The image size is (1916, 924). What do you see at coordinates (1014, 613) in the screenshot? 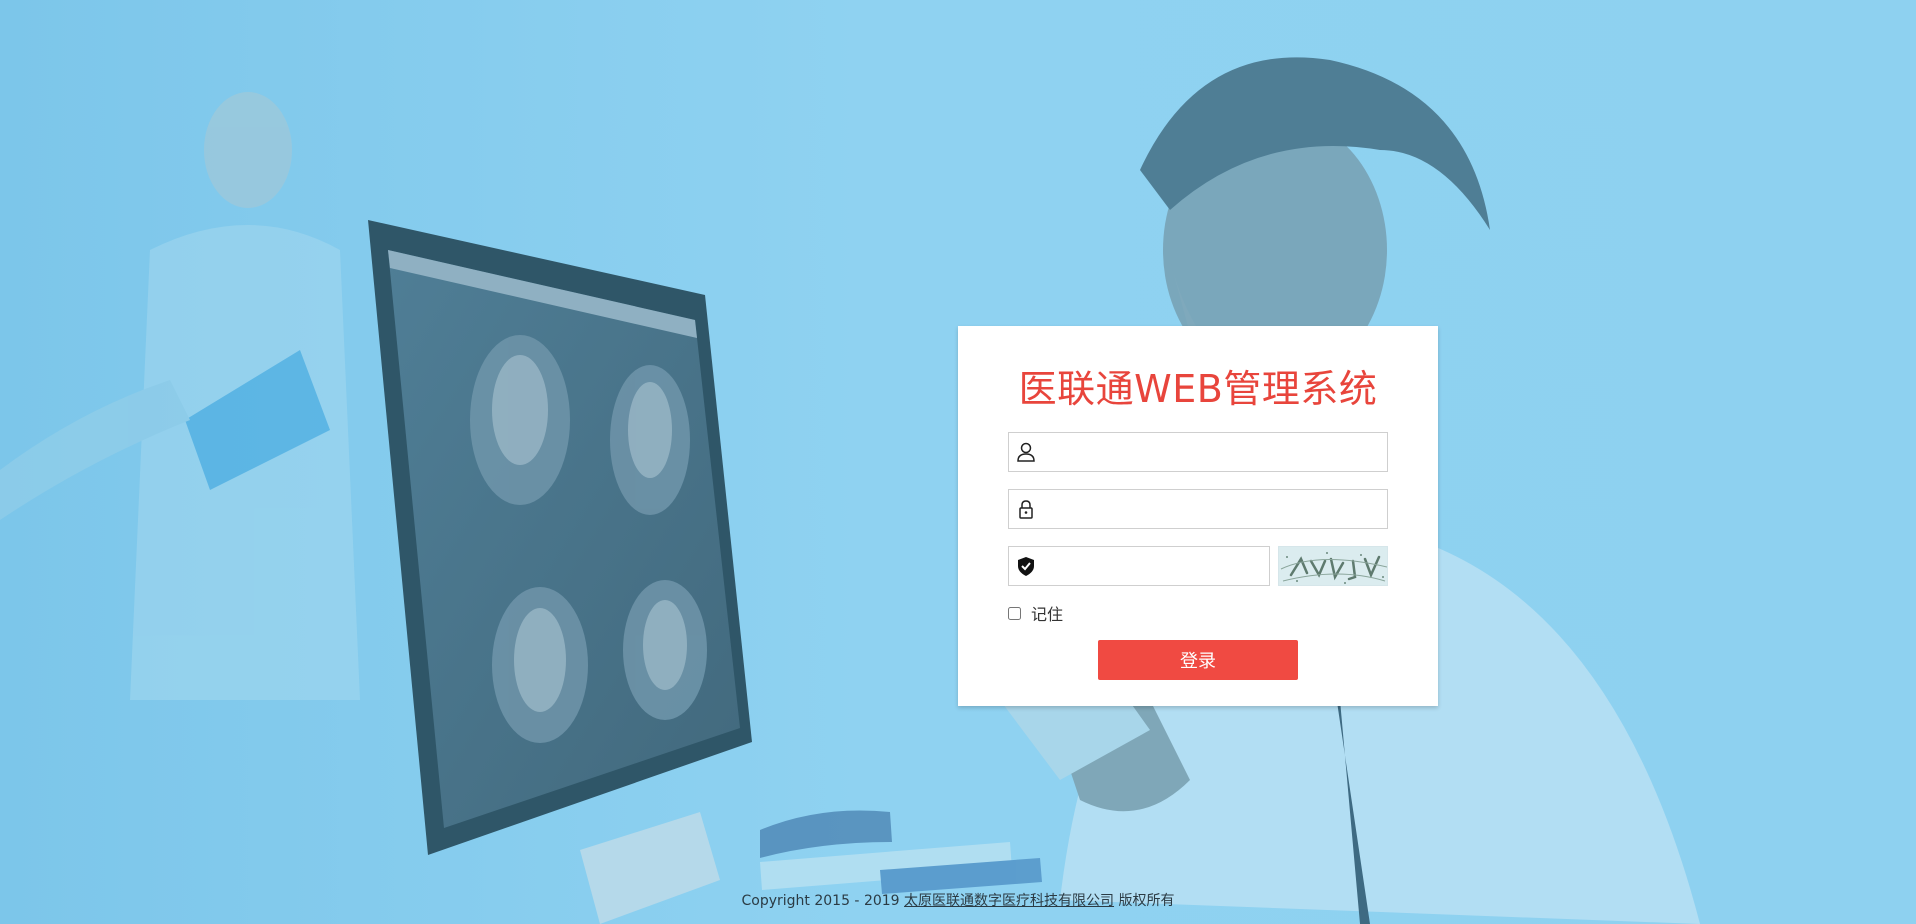
I see `remember-checkbox` at bounding box center [1014, 613].